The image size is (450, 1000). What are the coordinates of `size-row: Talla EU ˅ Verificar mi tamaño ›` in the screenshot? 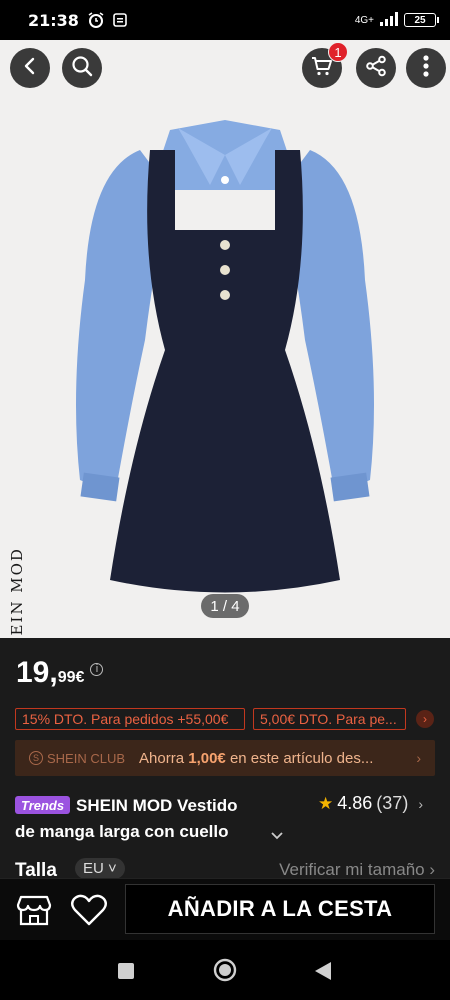 It's located at (225, 869).